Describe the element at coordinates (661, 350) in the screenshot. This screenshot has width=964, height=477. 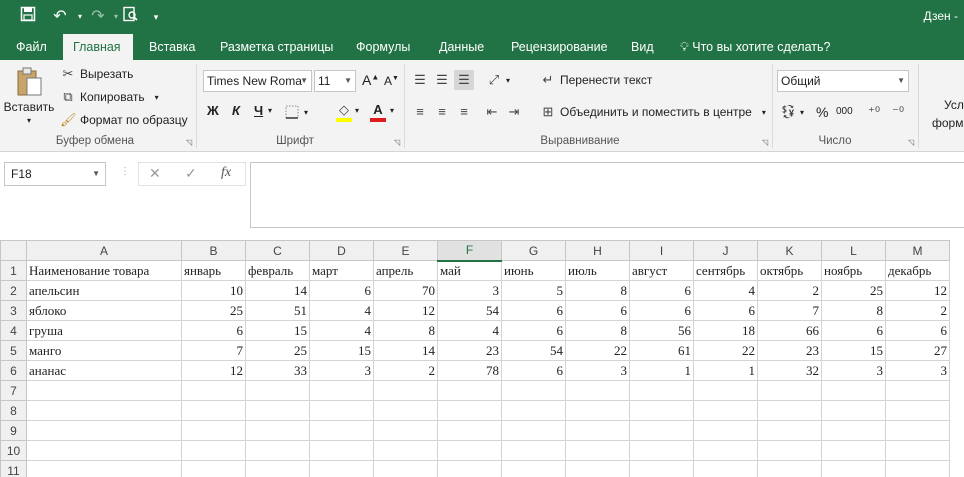
I see `cell: 61` at that location.